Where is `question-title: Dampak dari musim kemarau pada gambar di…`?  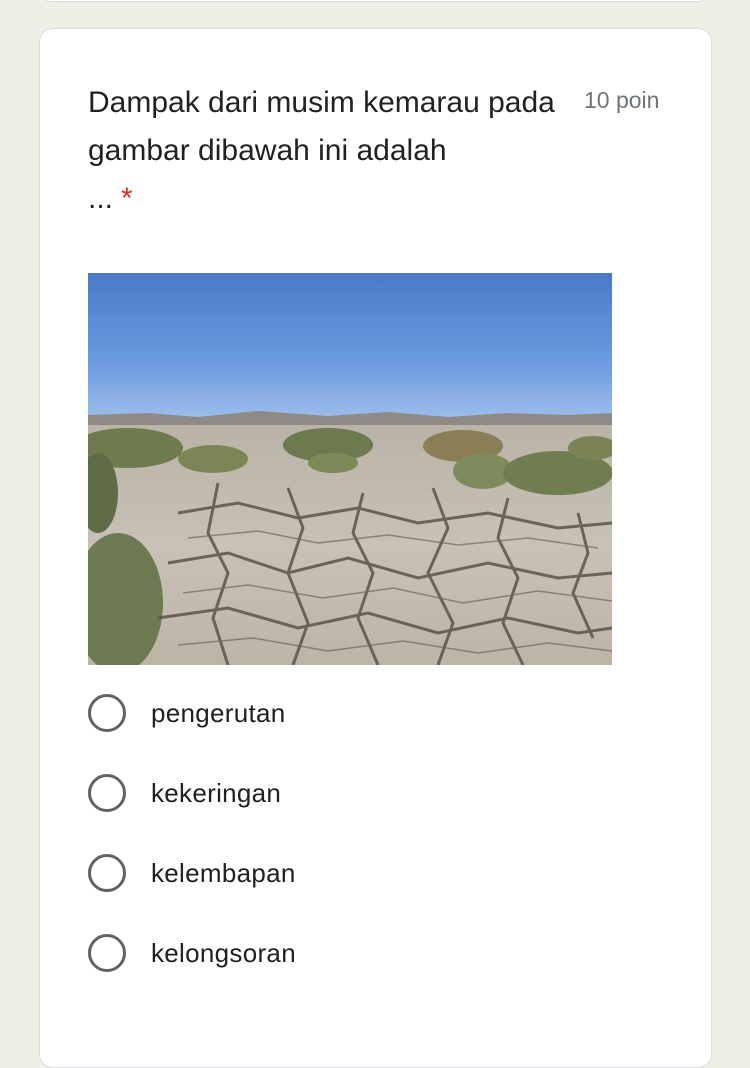
question-title: Dampak dari musim kemarau pada gambar di… is located at coordinates (328, 151).